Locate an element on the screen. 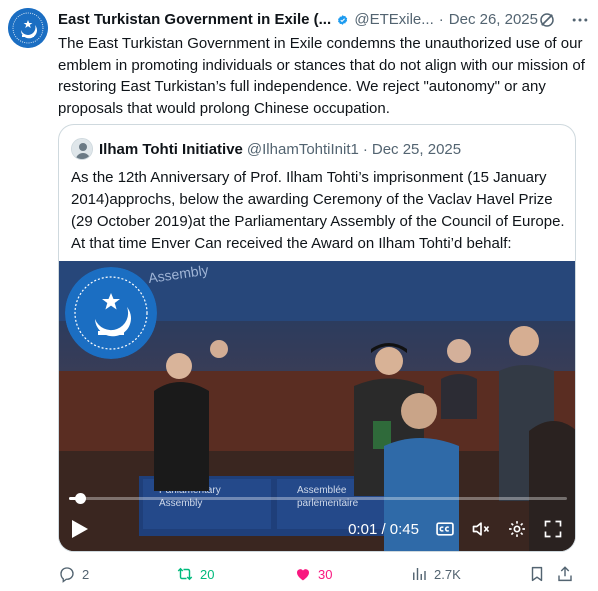  tweet-actions: 2 20 30 2.7K is located at coordinates (318, 574).